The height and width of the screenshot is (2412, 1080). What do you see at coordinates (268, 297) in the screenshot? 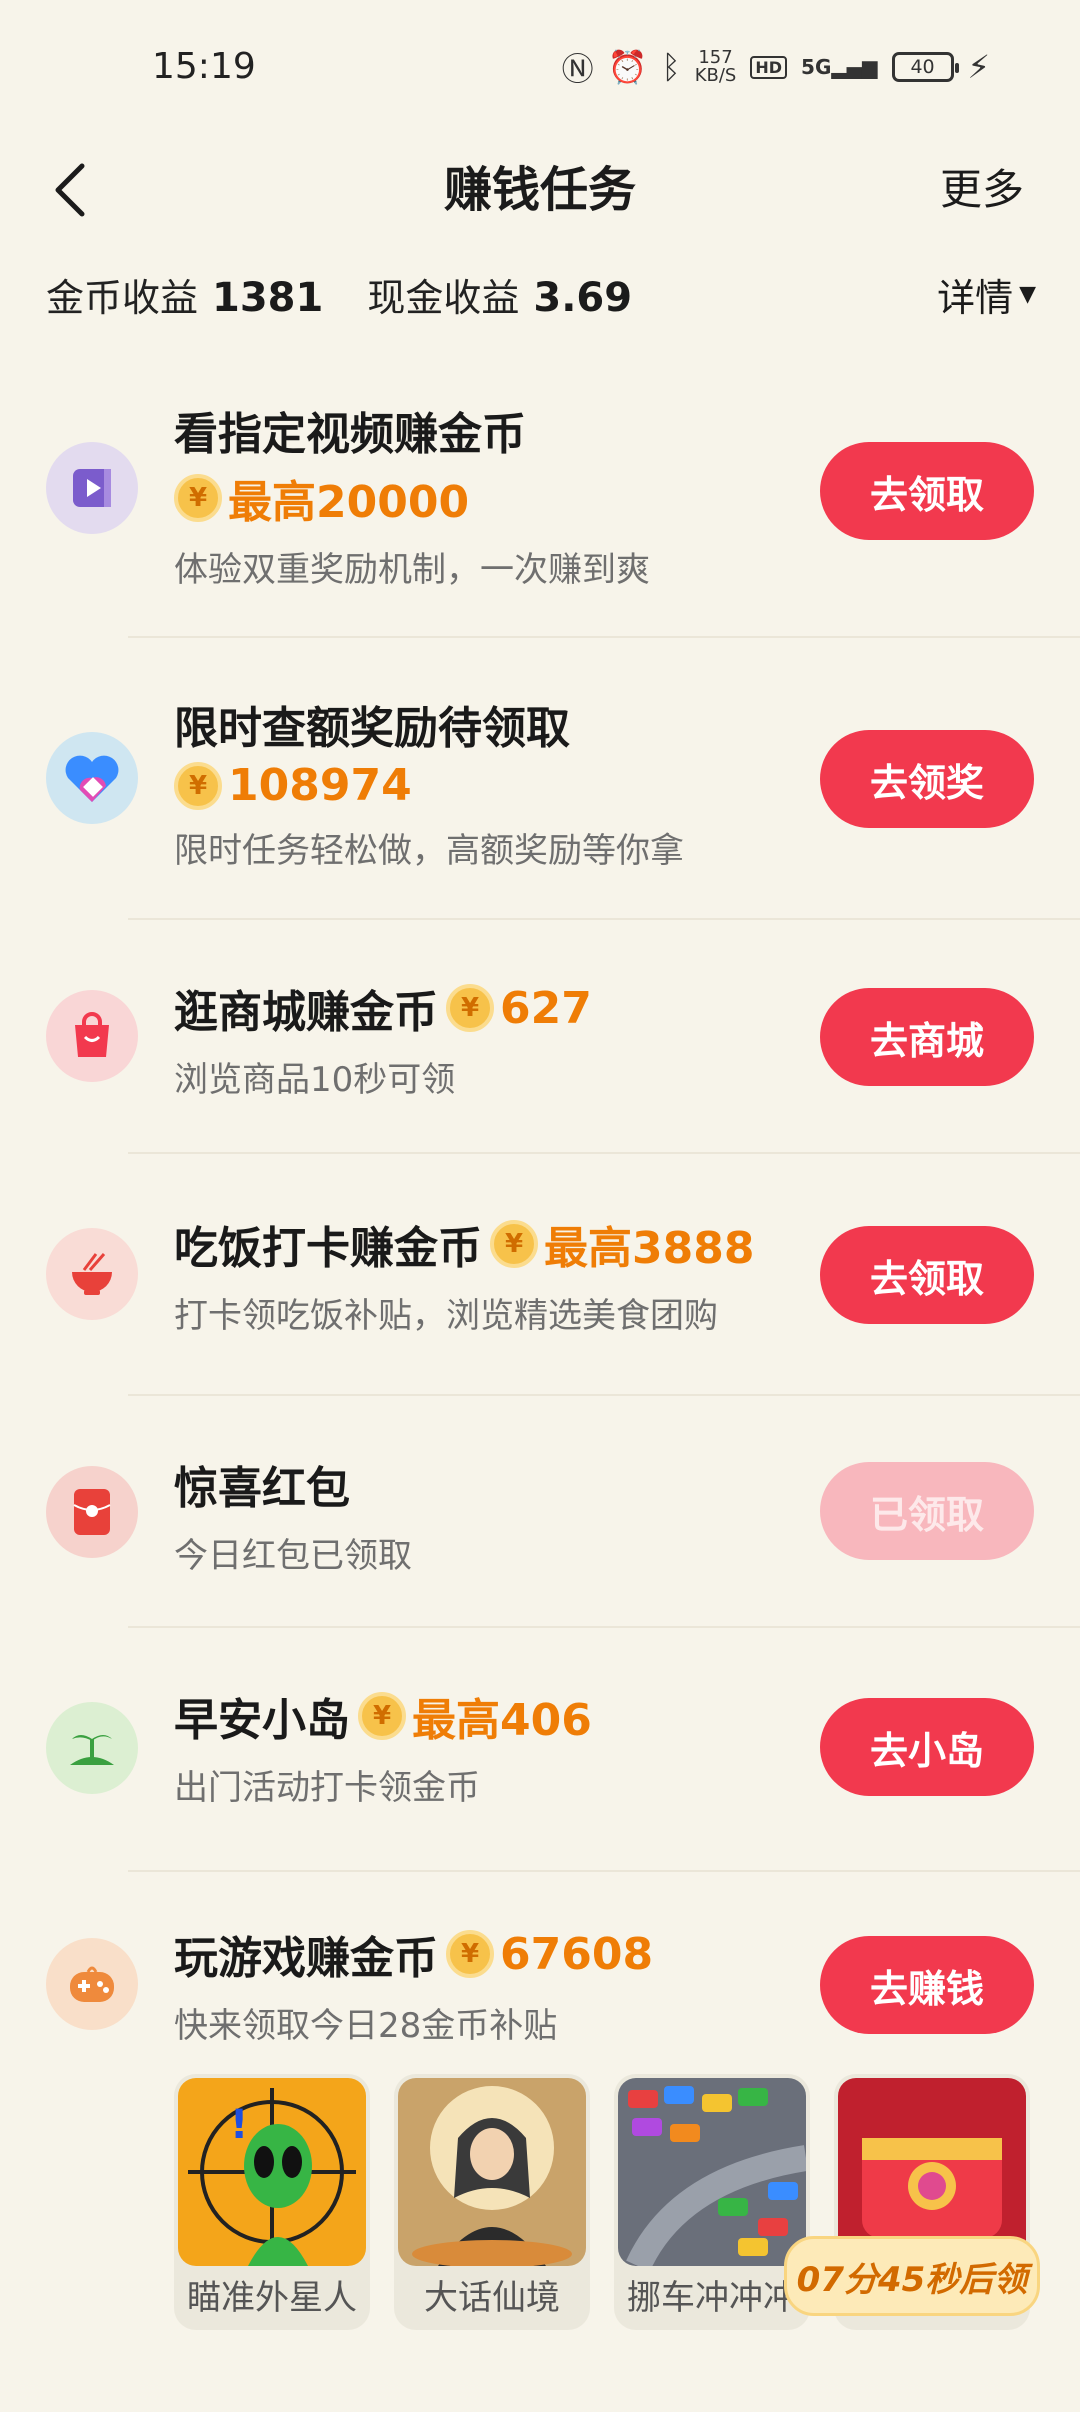
I see `coin-earnings-value: 1381` at bounding box center [268, 297].